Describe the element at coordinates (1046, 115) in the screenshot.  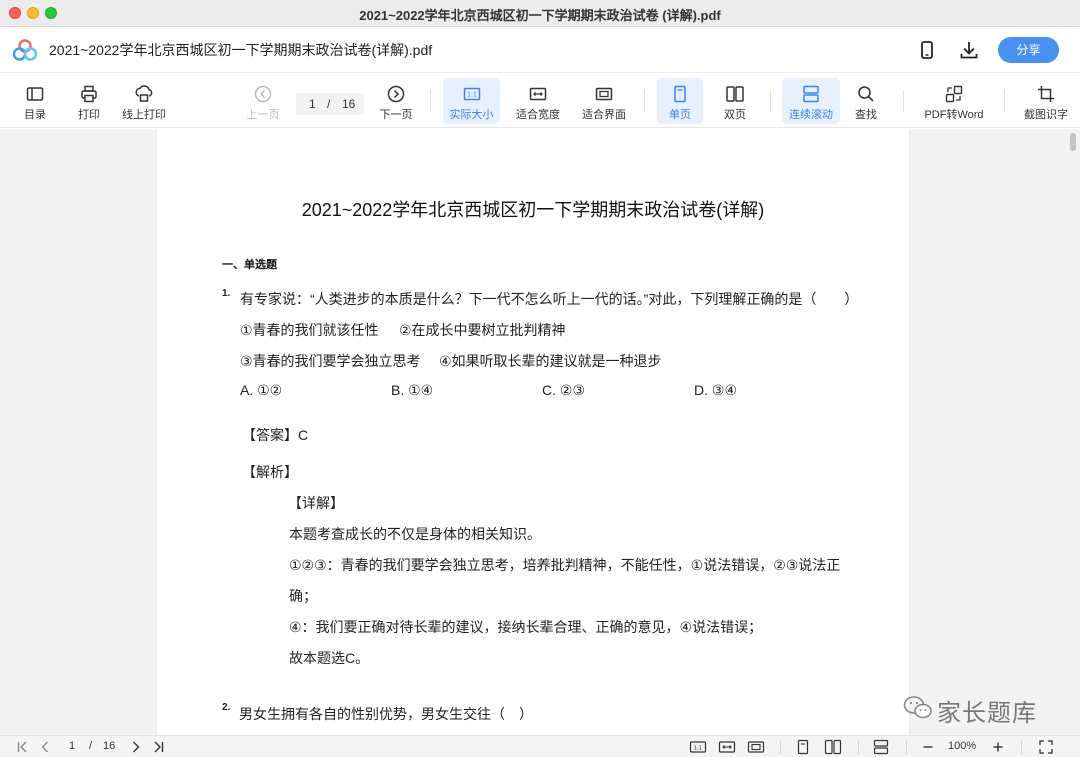
I see `ocr-label: 截图识字` at that location.